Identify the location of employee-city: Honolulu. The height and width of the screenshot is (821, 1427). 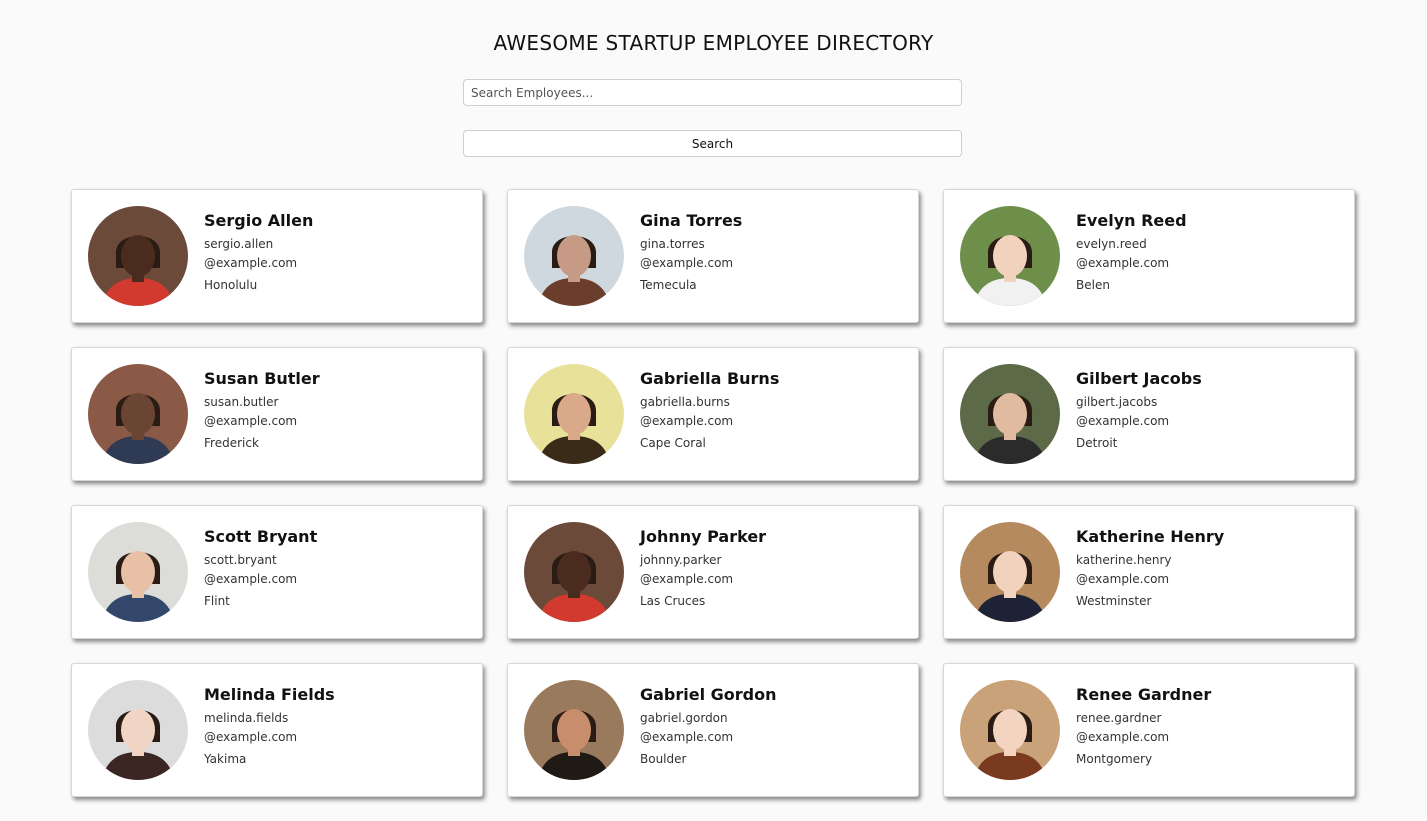
(231, 285).